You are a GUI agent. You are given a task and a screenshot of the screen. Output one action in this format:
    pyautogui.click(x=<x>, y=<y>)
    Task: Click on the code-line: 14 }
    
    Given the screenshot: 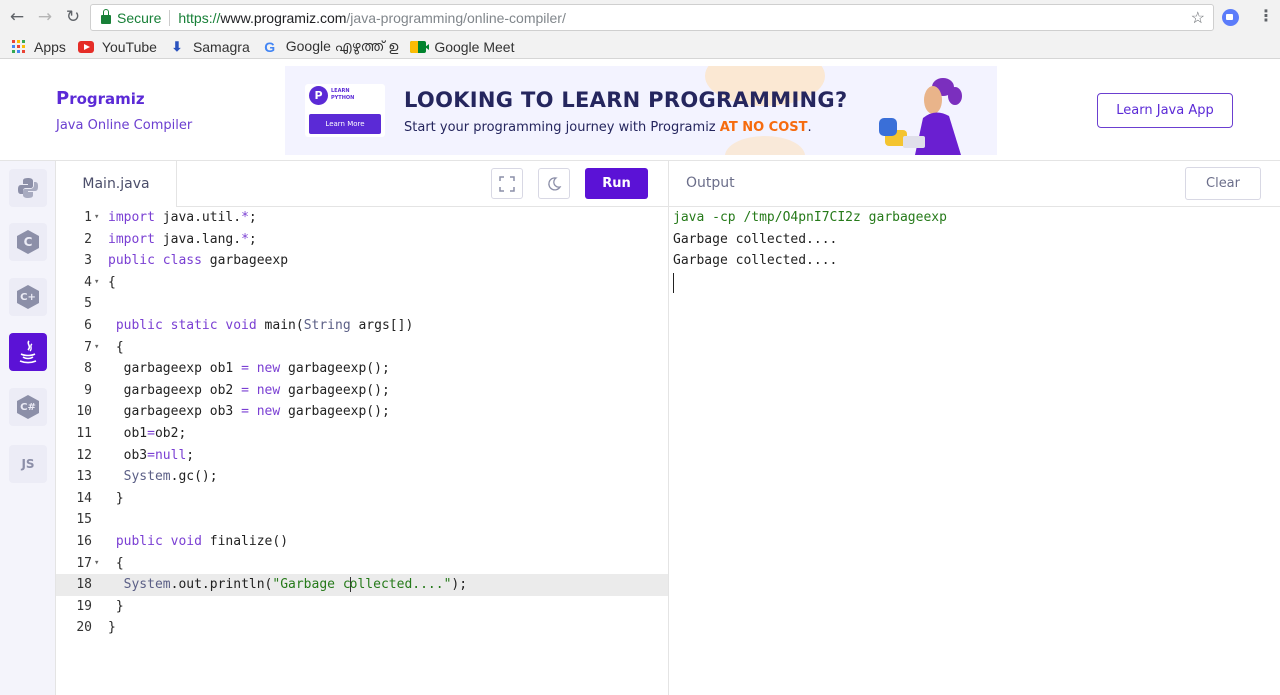 What is the action you would take?
    pyautogui.click(x=100, y=498)
    